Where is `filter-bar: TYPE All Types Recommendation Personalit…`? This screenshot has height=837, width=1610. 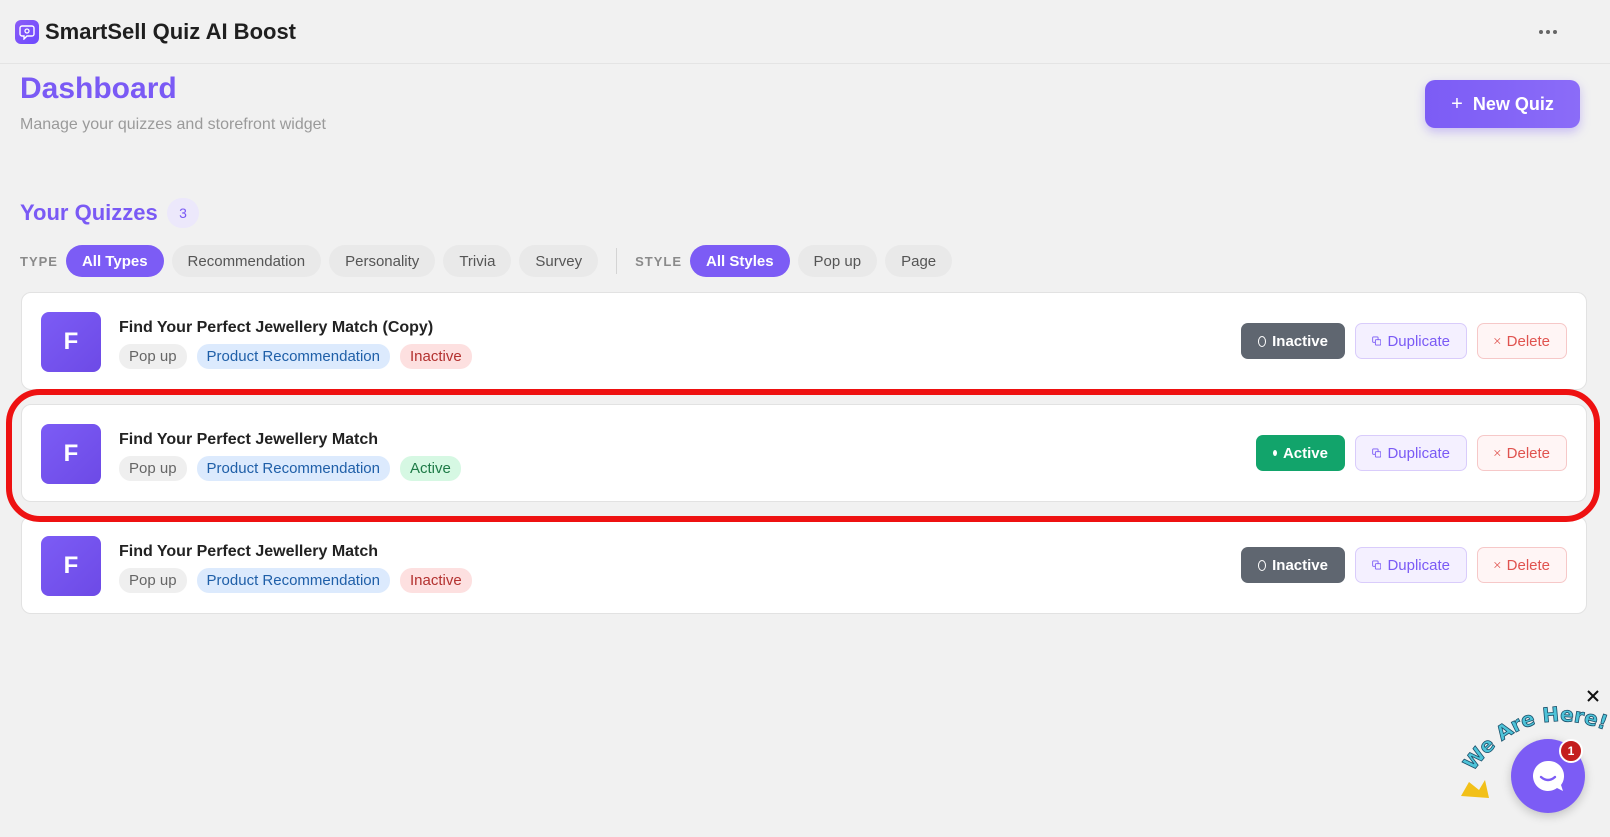
filter-bar: TYPE All Types Recommendation Personalit… is located at coordinates (490, 261).